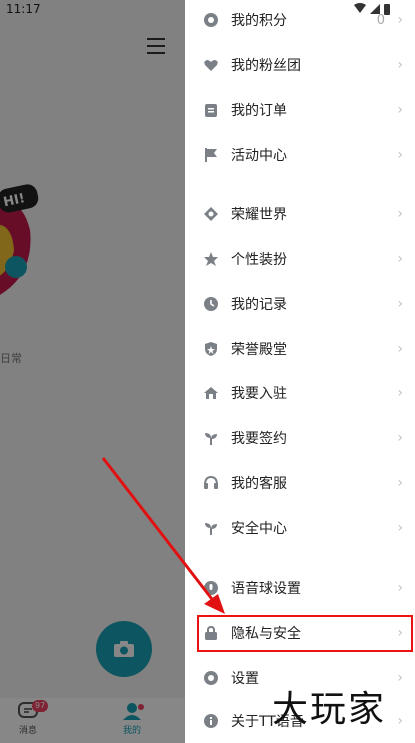 This screenshot has width=415, height=743. What do you see at coordinates (259, 111) in the screenshot?
I see `menu-item-label: 我的订单` at bounding box center [259, 111].